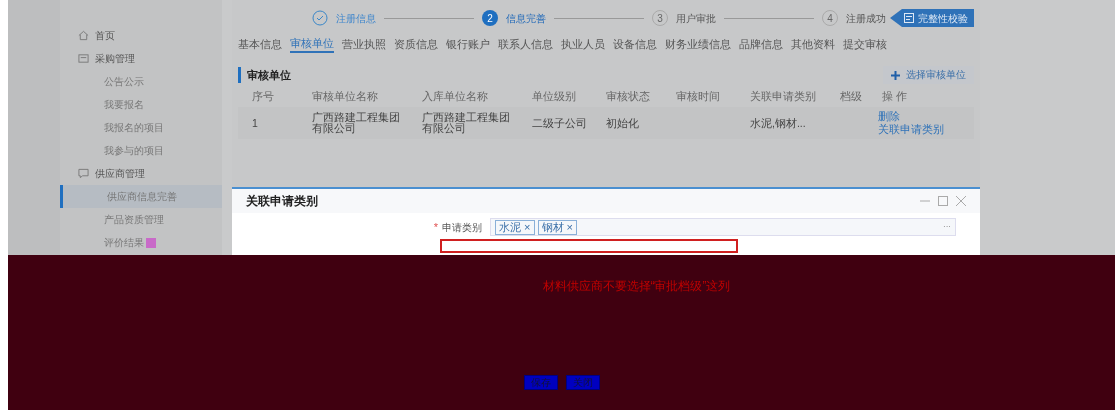  I want to click on sidebar-item: 我要报名, so click(141, 104).